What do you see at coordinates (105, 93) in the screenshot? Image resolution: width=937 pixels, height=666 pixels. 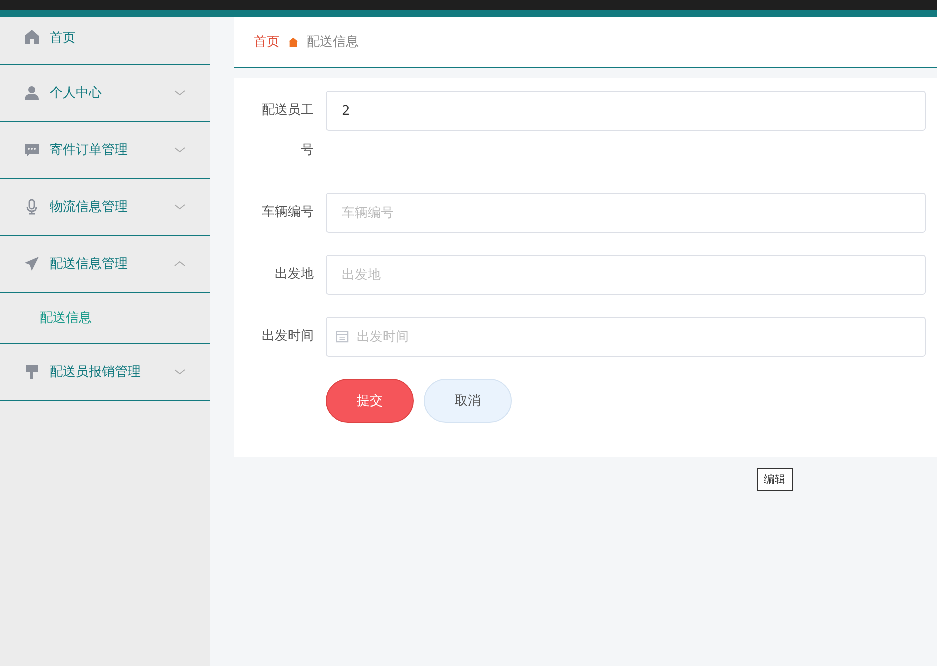 I see `sidebar-item: 个人中心` at bounding box center [105, 93].